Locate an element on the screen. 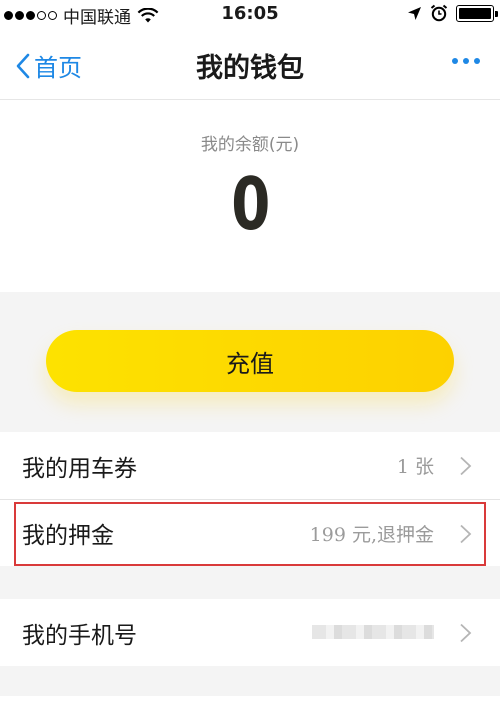 This screenshot has height=716, width=500. menu-item-label: 我的用车券 is located at coordinates (79, 468).